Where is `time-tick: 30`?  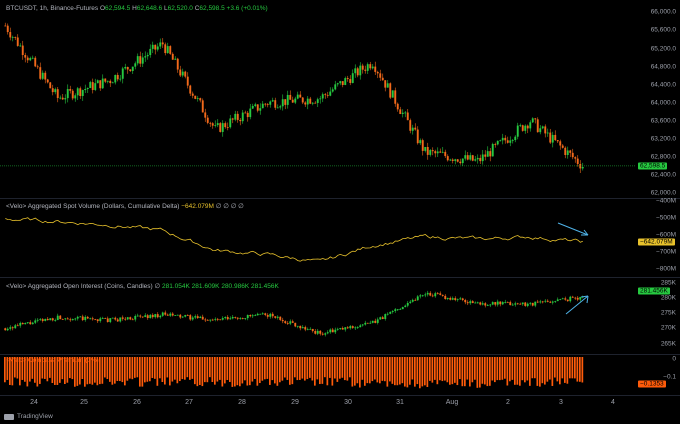
time-tick: 30 is located at coordinates (348, 402).